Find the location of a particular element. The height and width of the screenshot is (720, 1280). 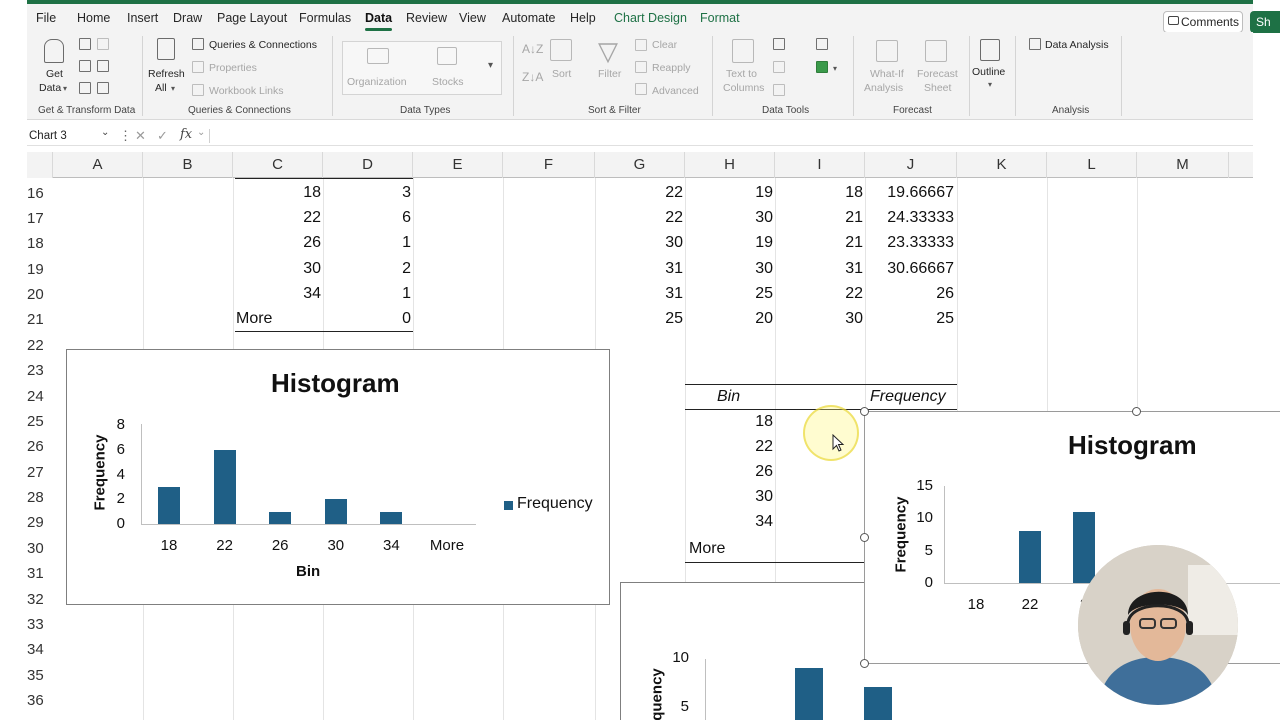

workbook-links-button: Workbook Links is located at coordinates (246, 91).